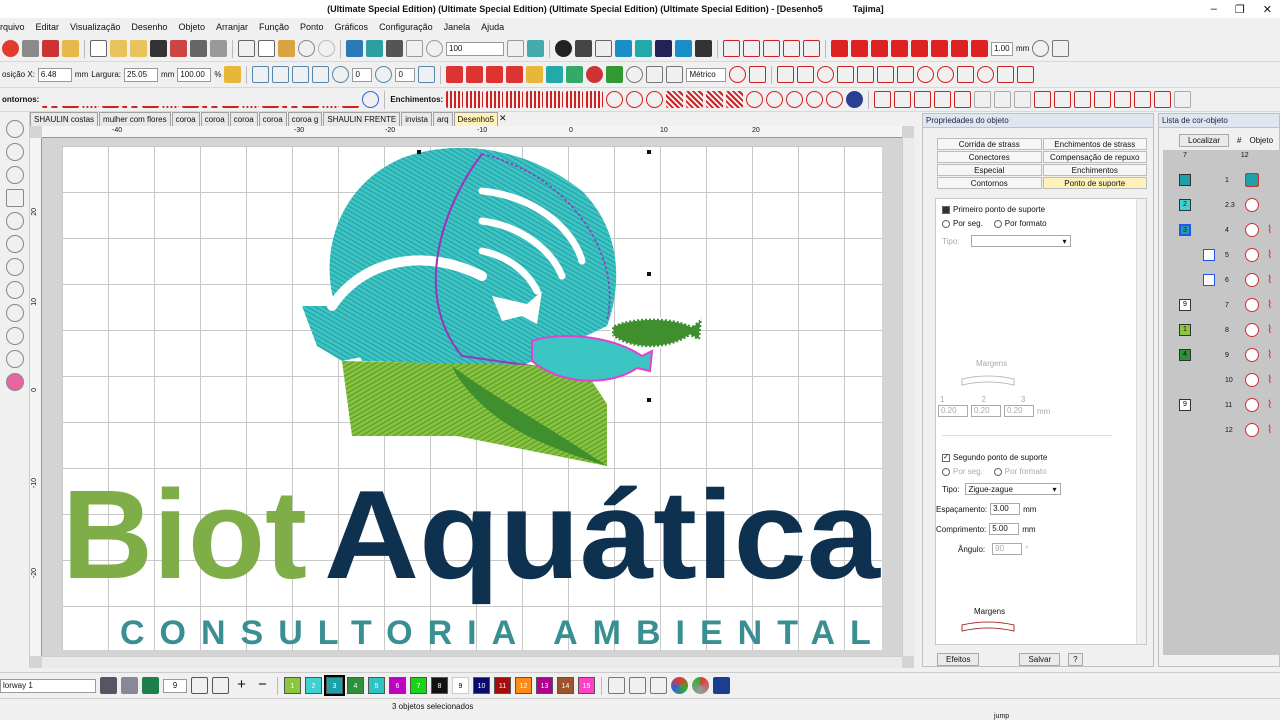 The height and width of the screenshot is (720, 1280). What do you see at coordinates (241, 685) in the screenshot?
I see `add-color-icon: +` at bounding box center [241, 685].